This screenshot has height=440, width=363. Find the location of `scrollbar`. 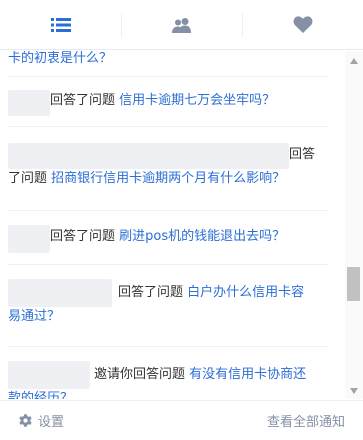

scrollbar is located at coordinates (354, 225).